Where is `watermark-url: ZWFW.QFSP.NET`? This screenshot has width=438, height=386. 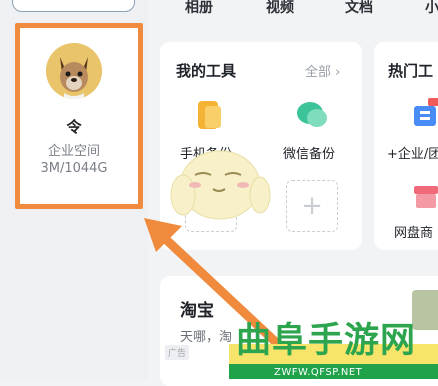
watermark-url: ZWFW.QFSP.NET is located at coordinates (318, 372).